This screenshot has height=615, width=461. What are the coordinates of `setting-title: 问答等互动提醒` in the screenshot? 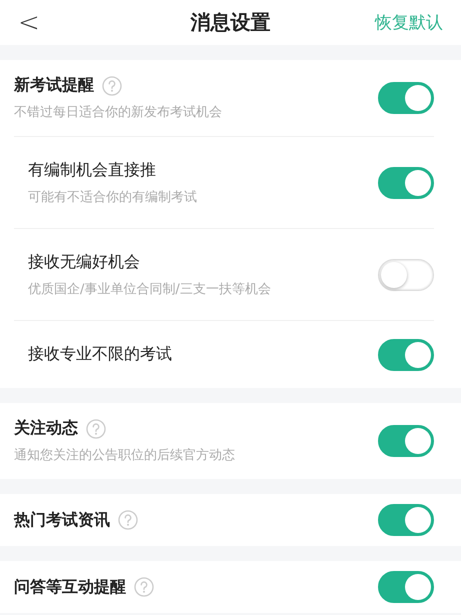 It's located at (70, 587).